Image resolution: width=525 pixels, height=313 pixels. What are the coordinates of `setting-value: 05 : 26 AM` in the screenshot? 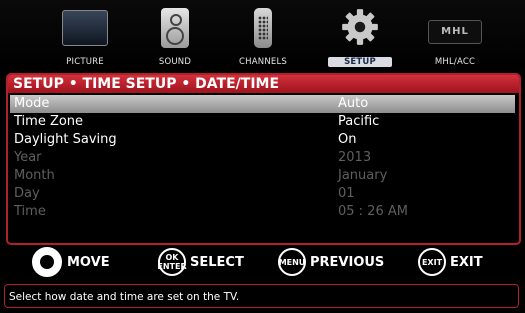 It's located at (373, 211).